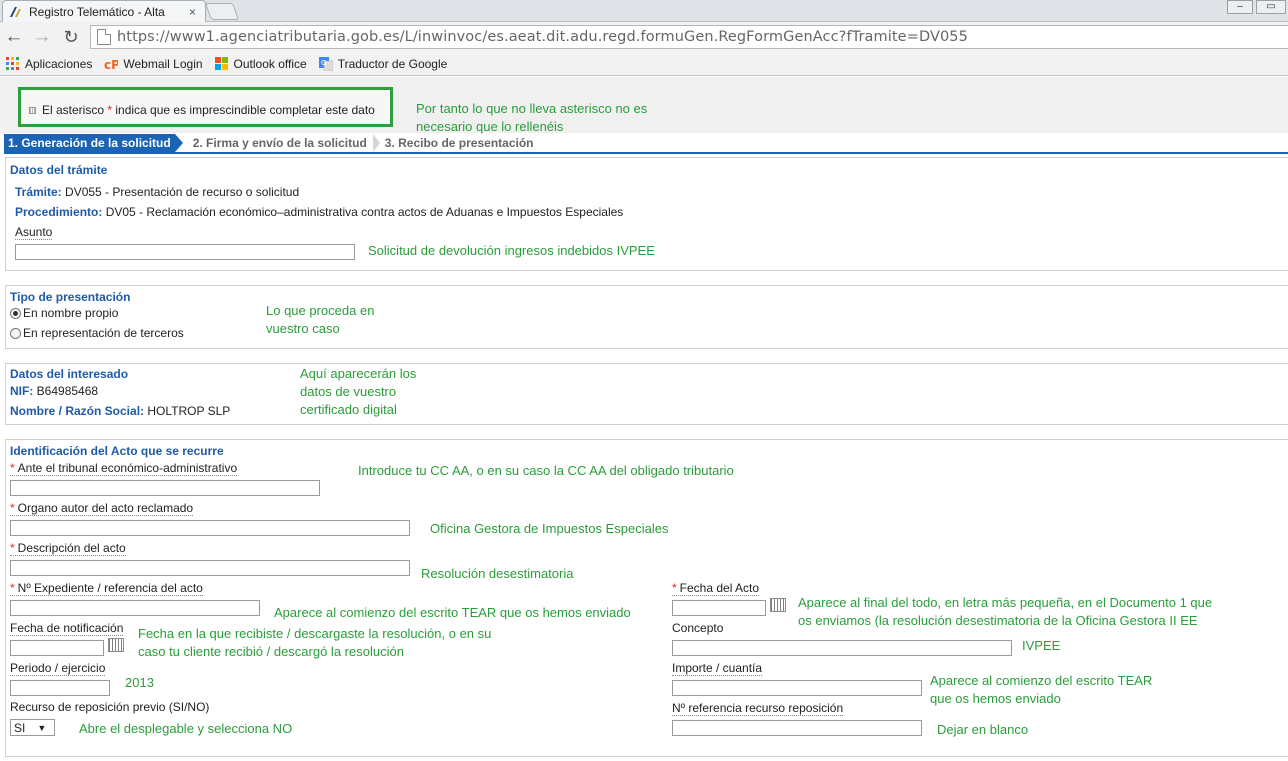  I want to click on notificacion-date-input, so click(57, 648).